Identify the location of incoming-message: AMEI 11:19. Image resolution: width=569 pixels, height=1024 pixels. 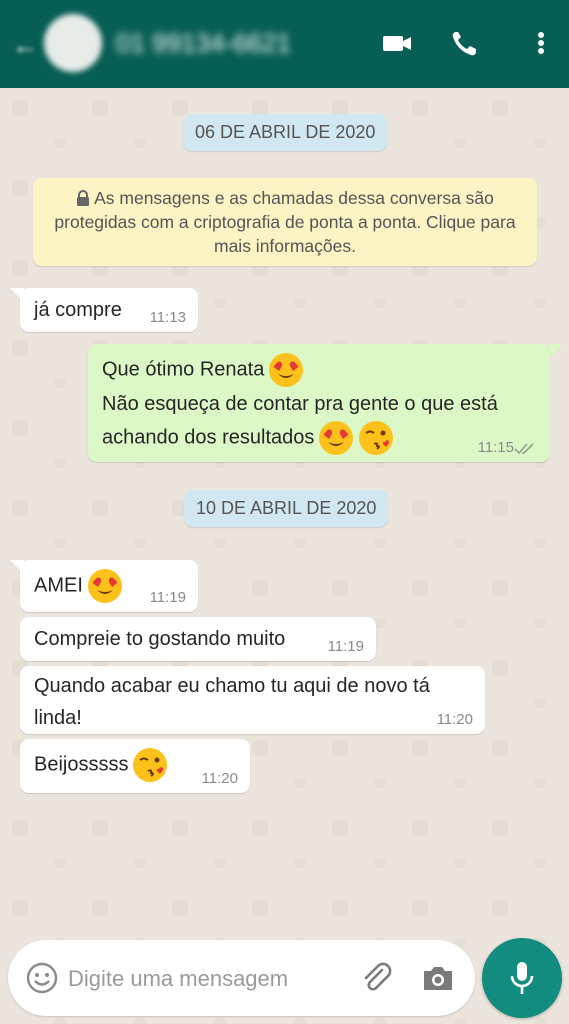
(109, 586).